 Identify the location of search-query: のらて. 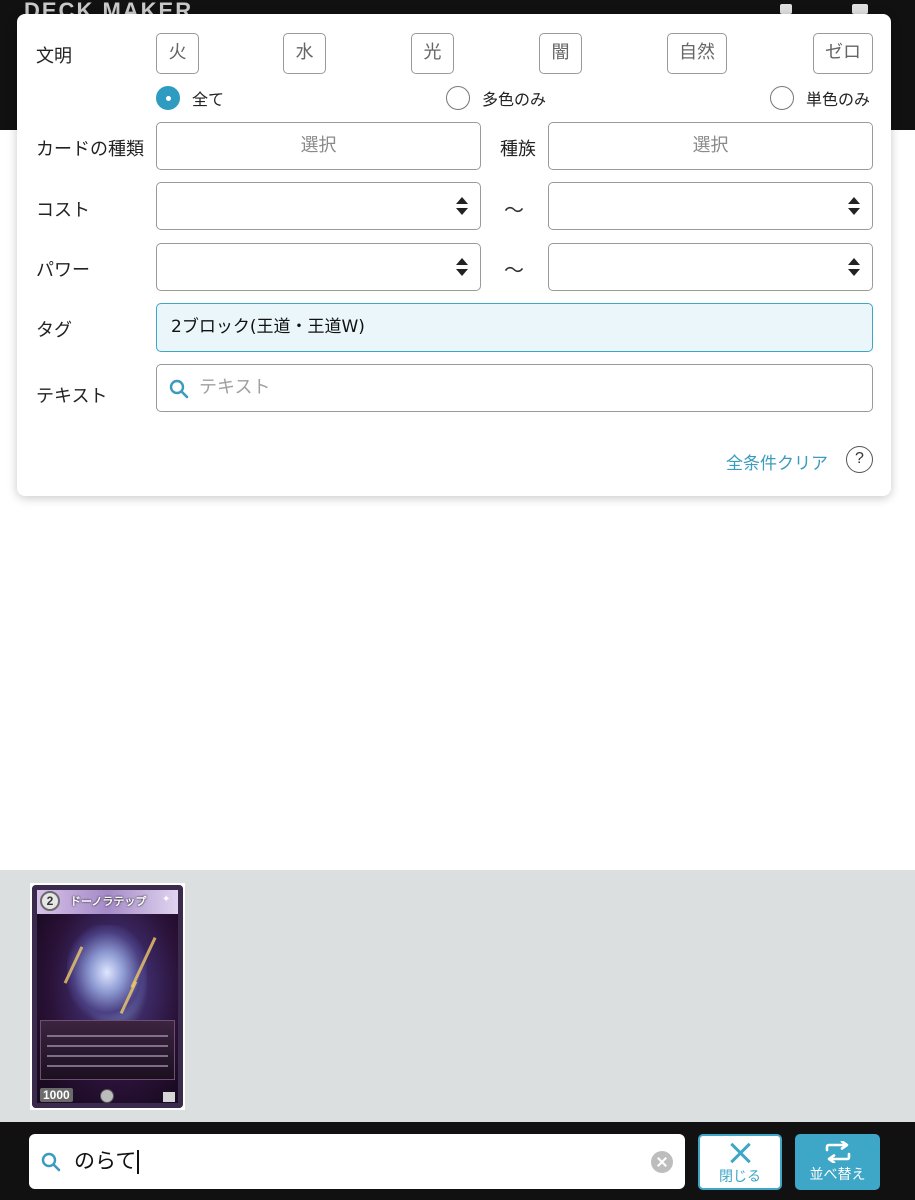
(106, 1161).